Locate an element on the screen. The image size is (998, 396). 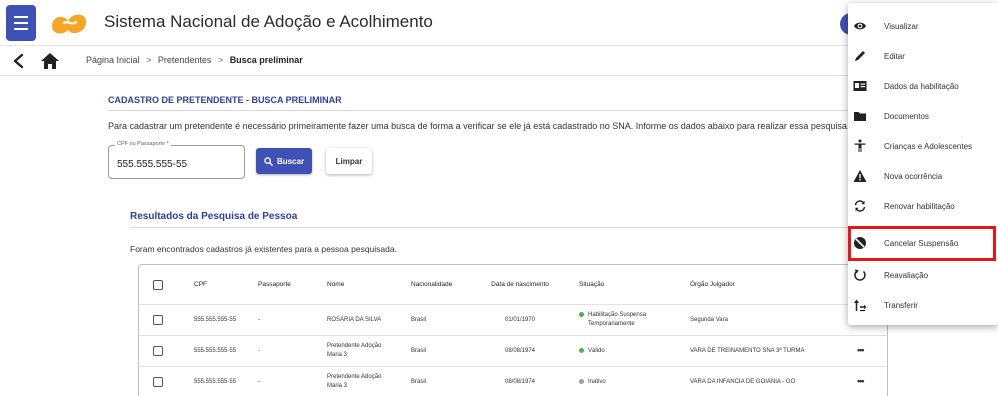
cell-situacao: Habilitação Suspensa Temporariamente is located at coordinates (617, 319).